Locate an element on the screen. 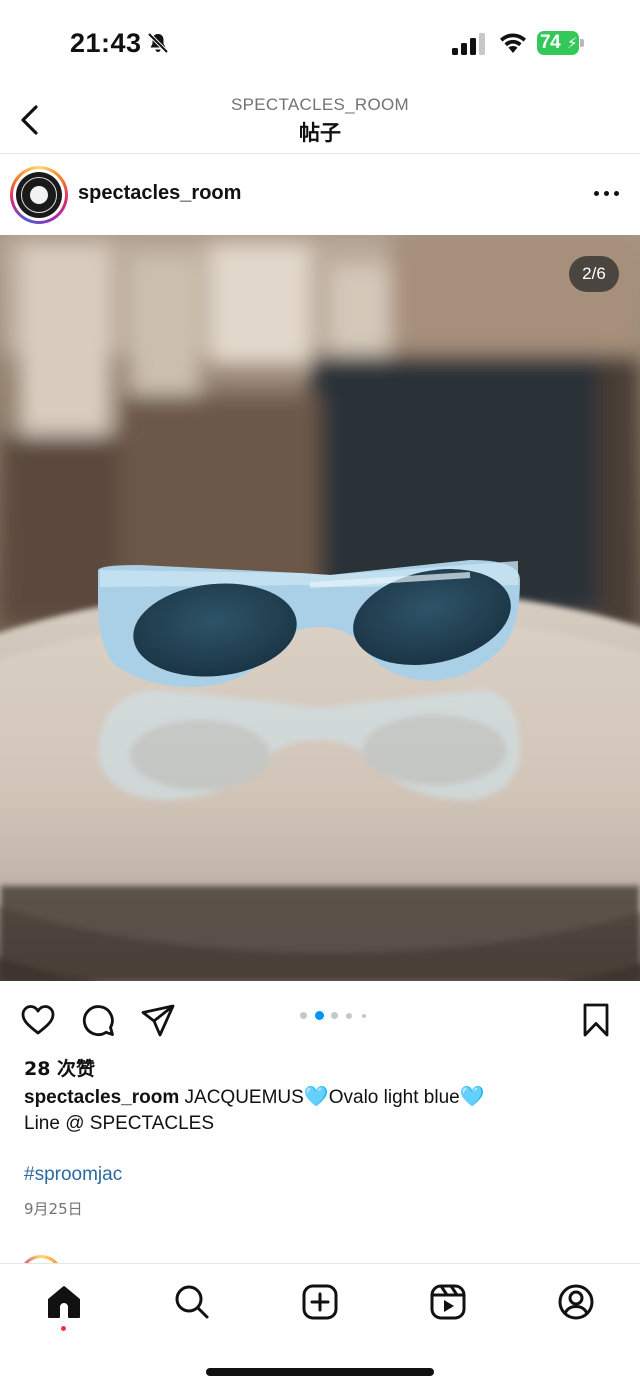 The width and height of the screenshot is (640, 1387). post-date: 9月25日 is located at coordinates (53, 1209).